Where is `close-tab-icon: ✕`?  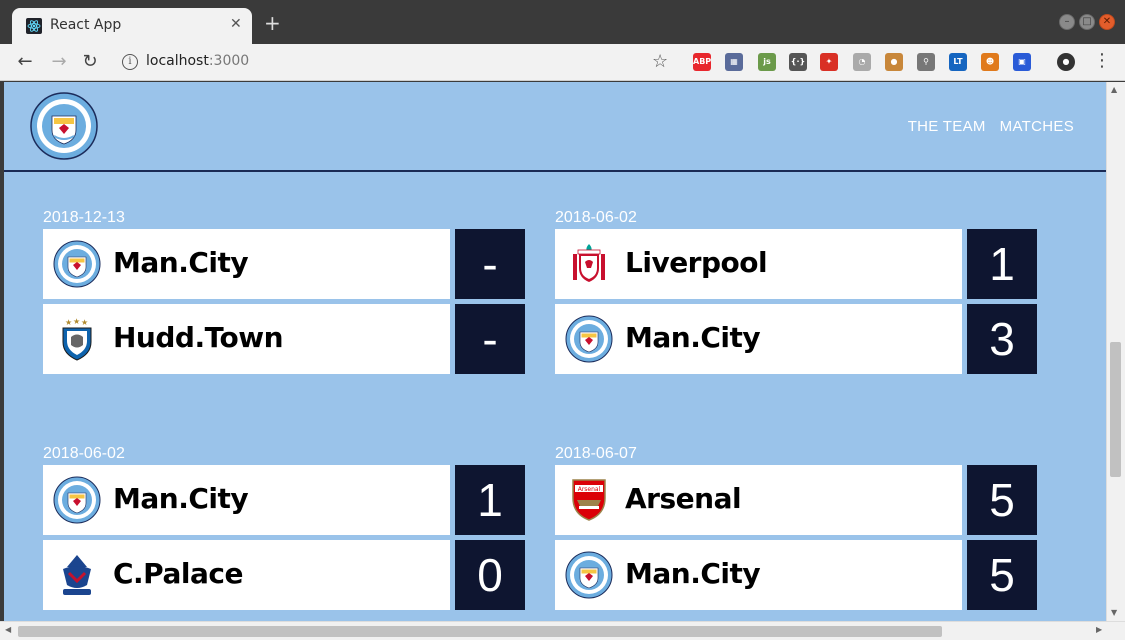
close-tab-icon: ✕ is located at coordinates (236, 24).